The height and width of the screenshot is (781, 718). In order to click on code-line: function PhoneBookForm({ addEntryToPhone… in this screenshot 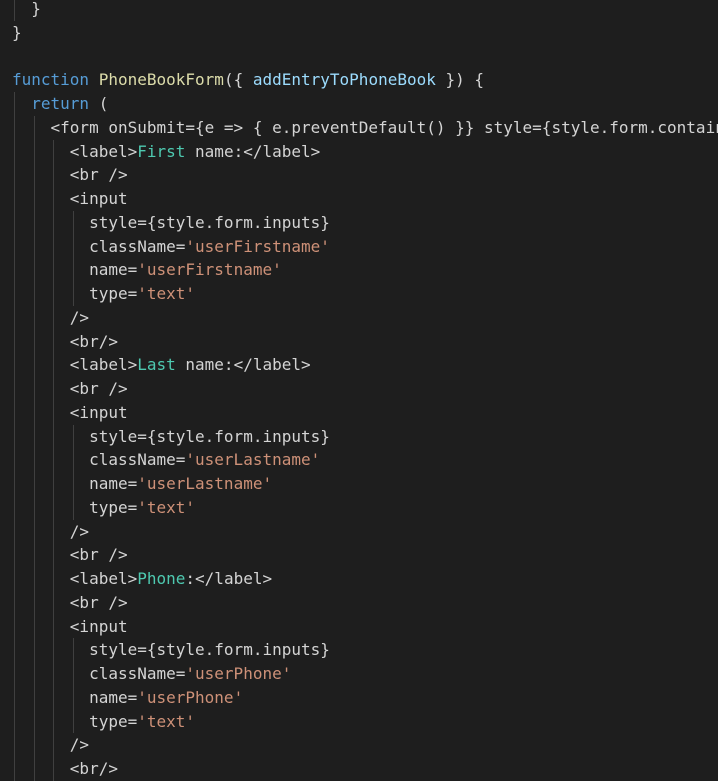, I will do `click(359, 80)`.